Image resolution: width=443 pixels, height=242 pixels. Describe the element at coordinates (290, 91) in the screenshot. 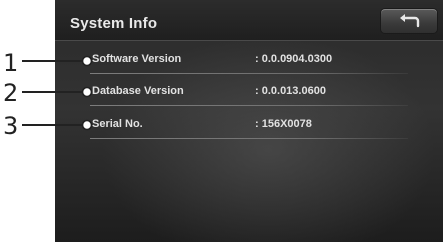

I see `info-value: : 0.0.013.0600` at that location.